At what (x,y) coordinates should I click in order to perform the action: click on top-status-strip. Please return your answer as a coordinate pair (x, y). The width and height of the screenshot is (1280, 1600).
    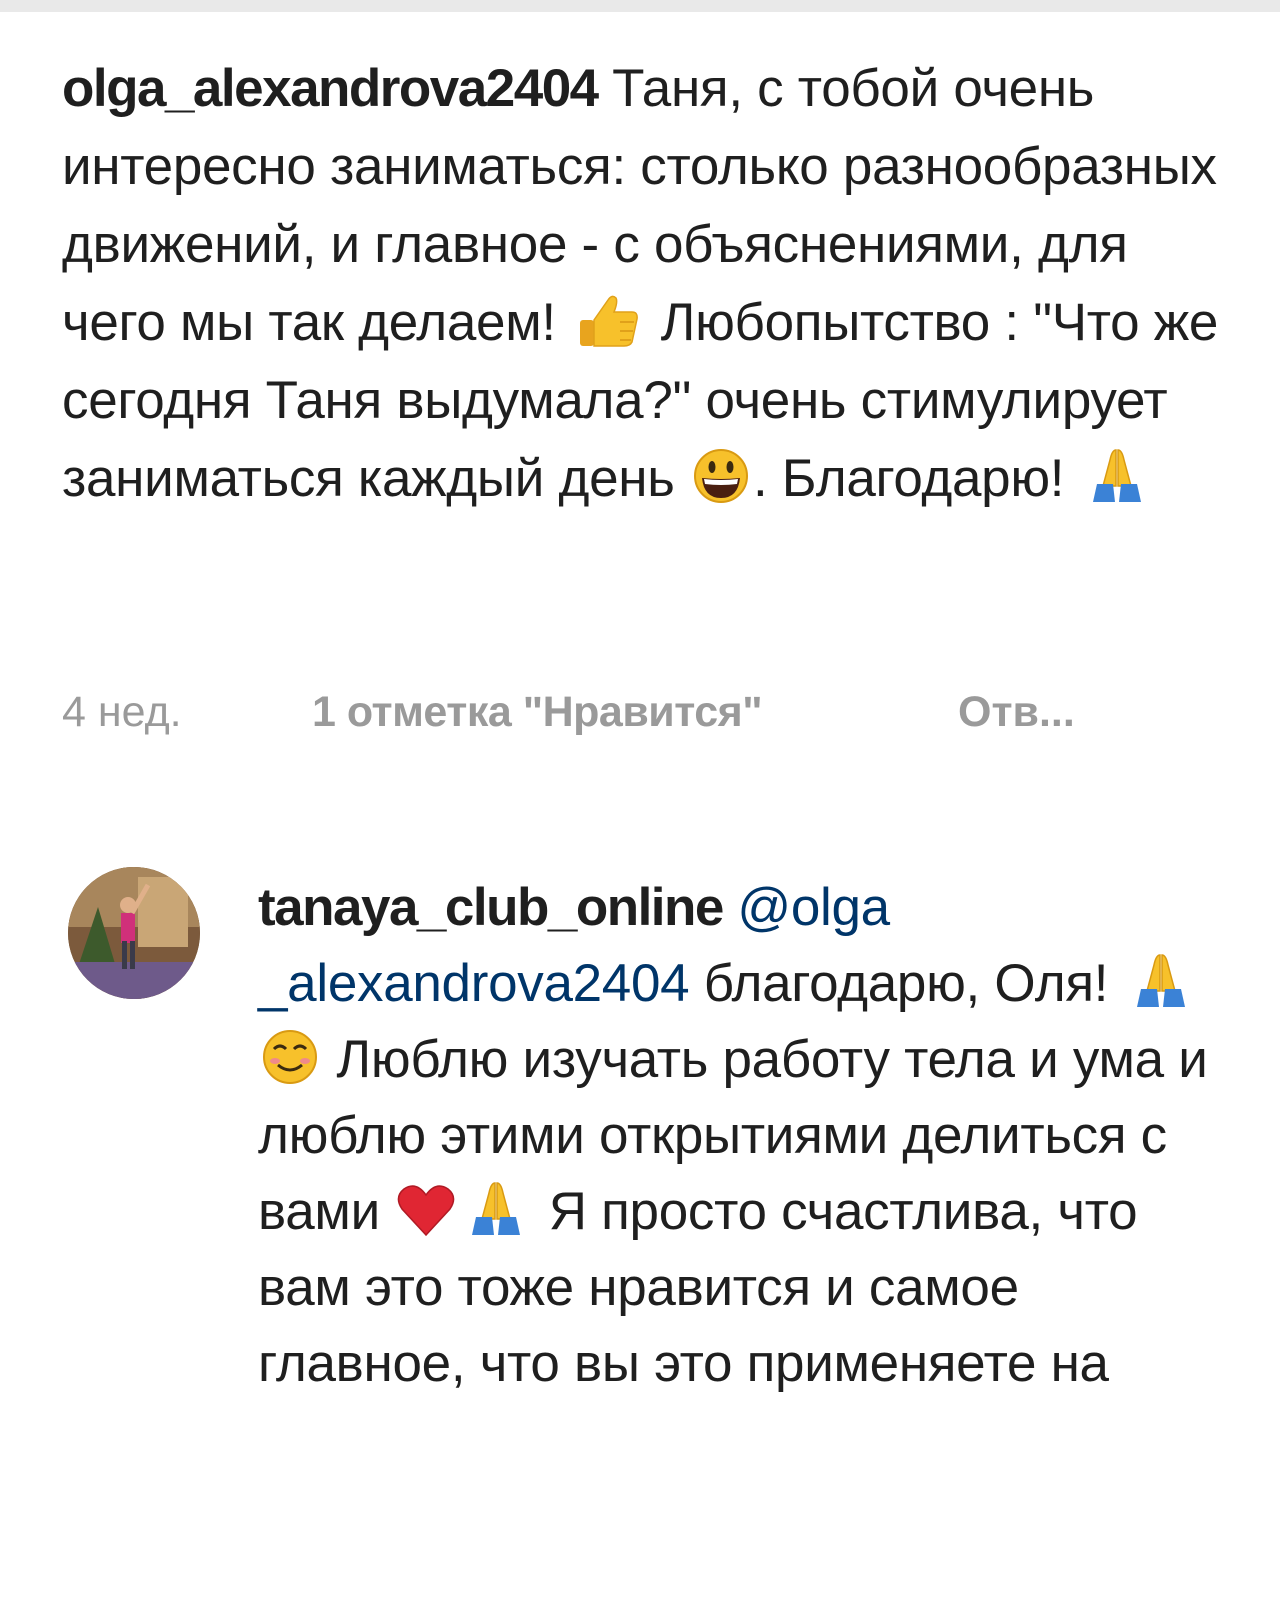
    Looking at the image, I should click on (640, 6).